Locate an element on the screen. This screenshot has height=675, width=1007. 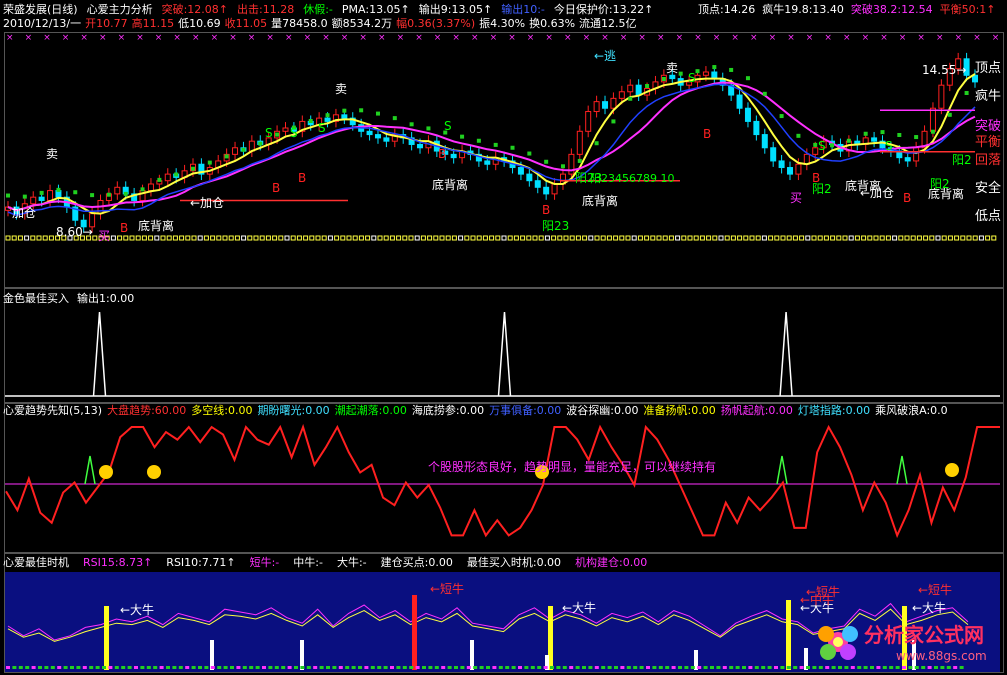
b-signal-0: B is located at coordinates (124, 228).